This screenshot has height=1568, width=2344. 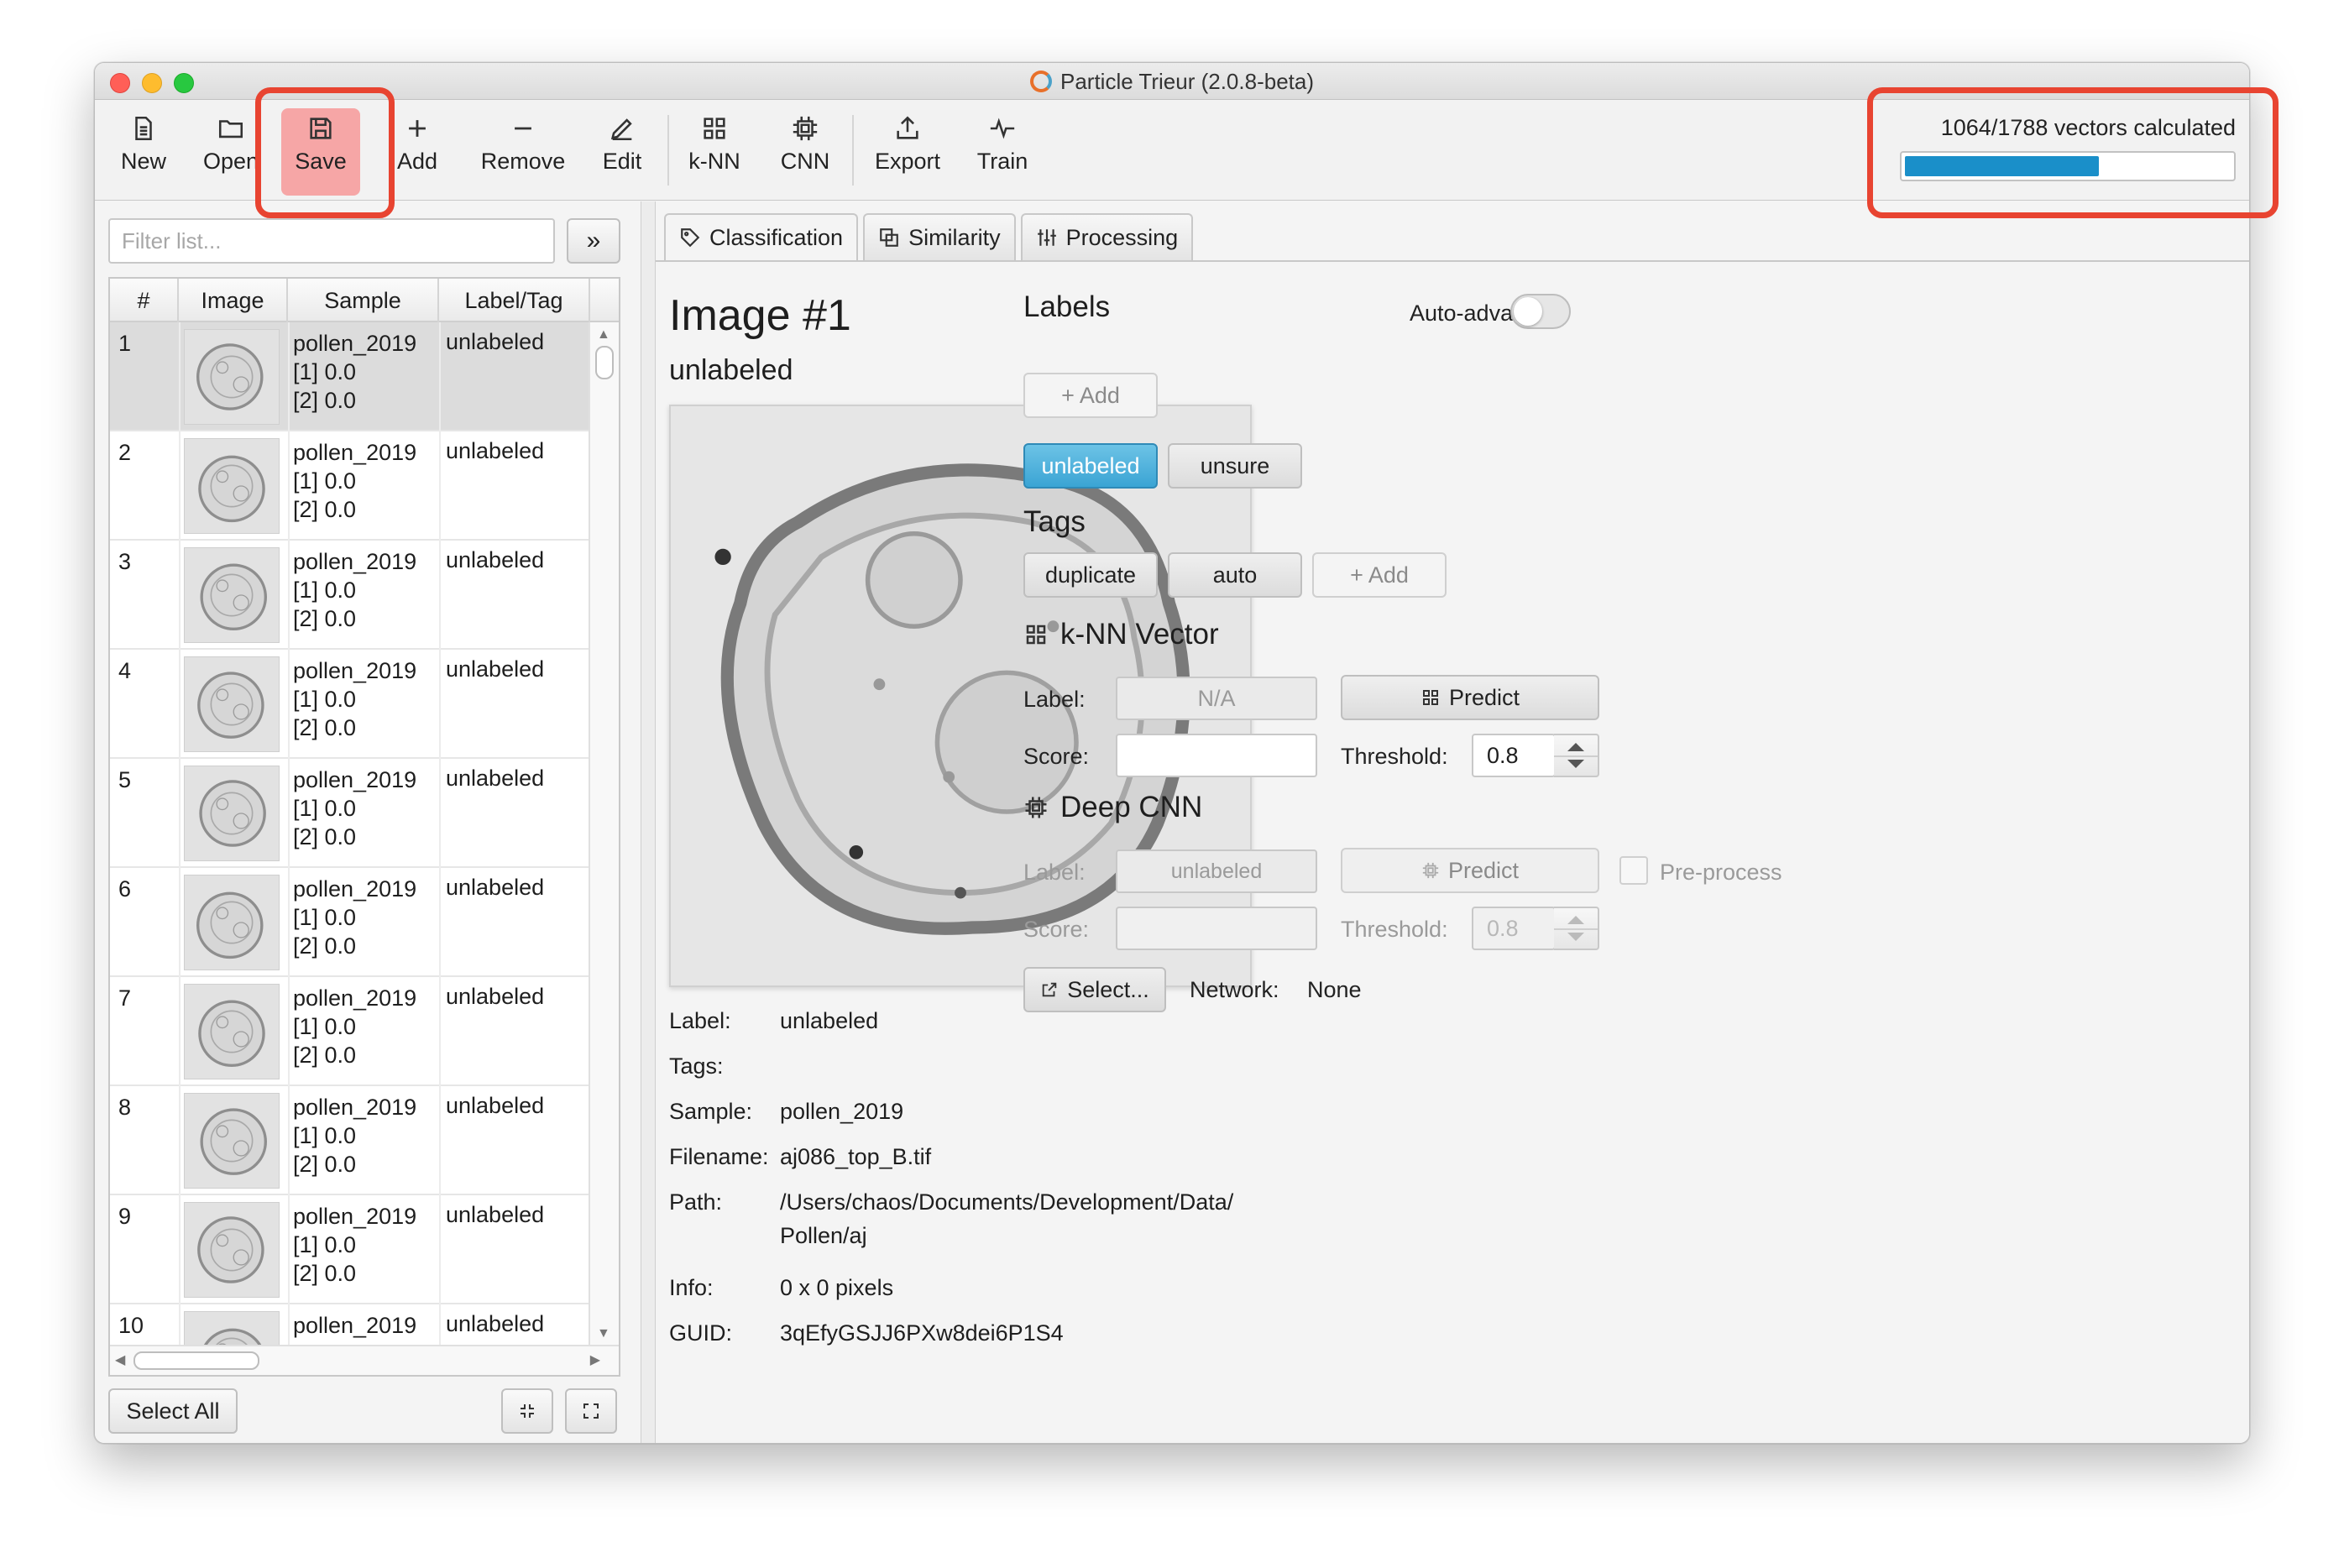 What do you see at coordinates (719, 1156) in the screenshot?
I see `info-key: Filename:` at bounding box center [719, 1156].